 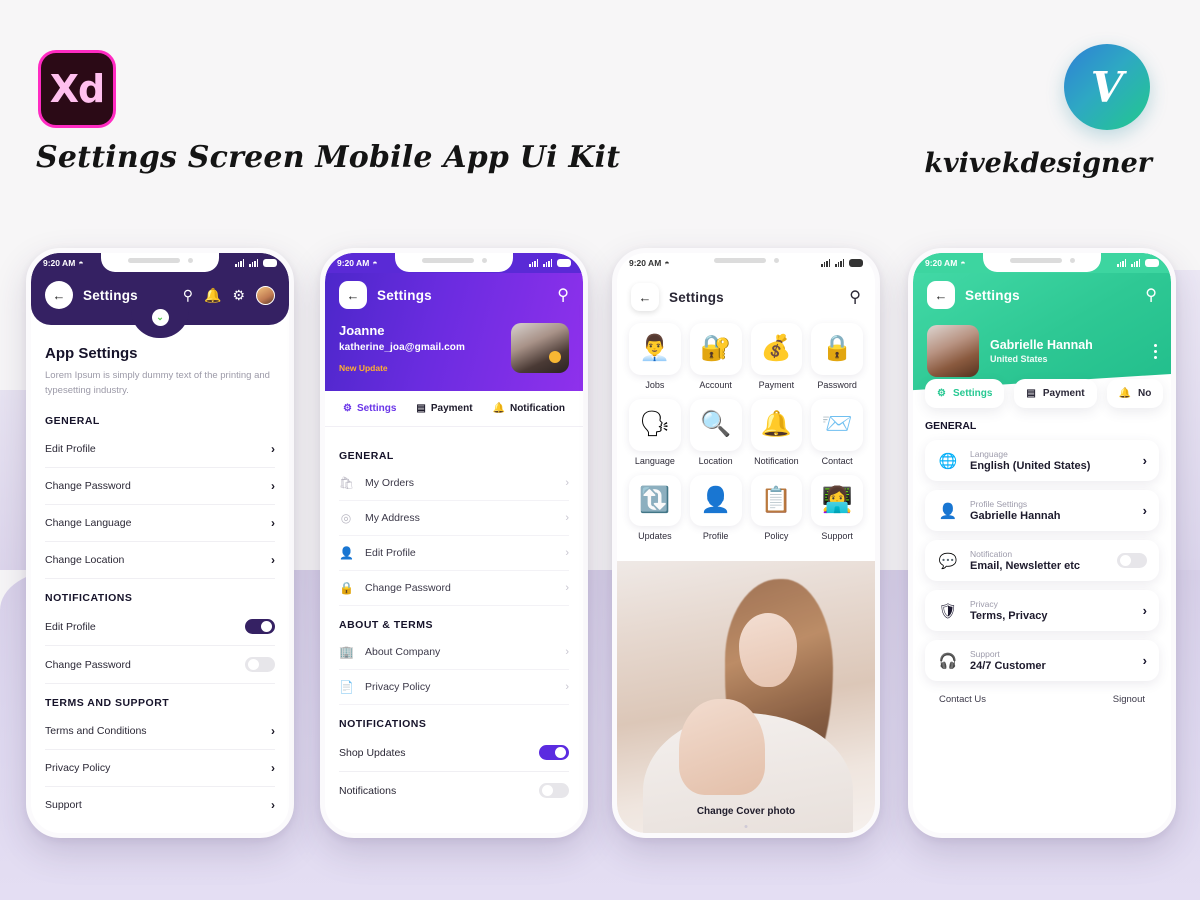 I want to click on settings-row: 🛍 My Orders ›, so click(x=454, y=483).